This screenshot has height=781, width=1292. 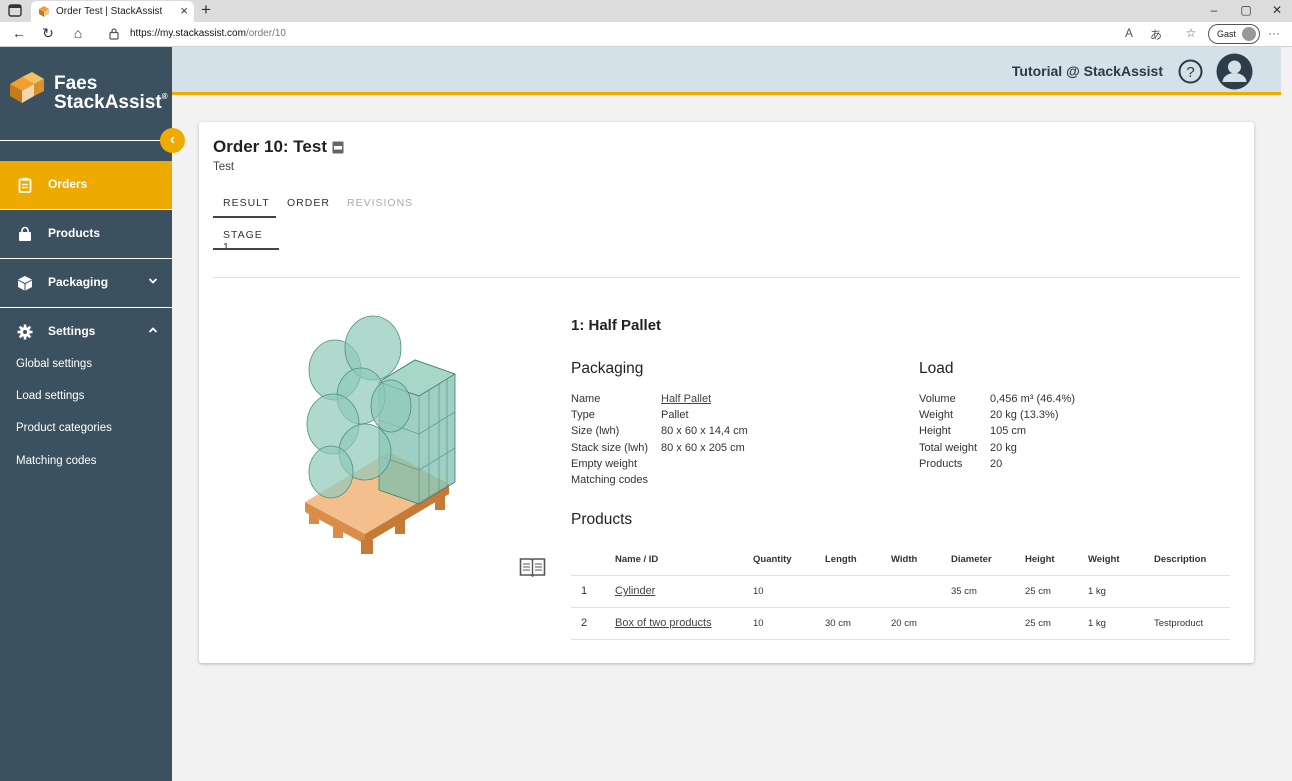 What do you see at coordinates (704, 431) in the screenshot?
I see `packaging-value: 80 x 60 x 14,4 cm` at bounding box center [704, 431].